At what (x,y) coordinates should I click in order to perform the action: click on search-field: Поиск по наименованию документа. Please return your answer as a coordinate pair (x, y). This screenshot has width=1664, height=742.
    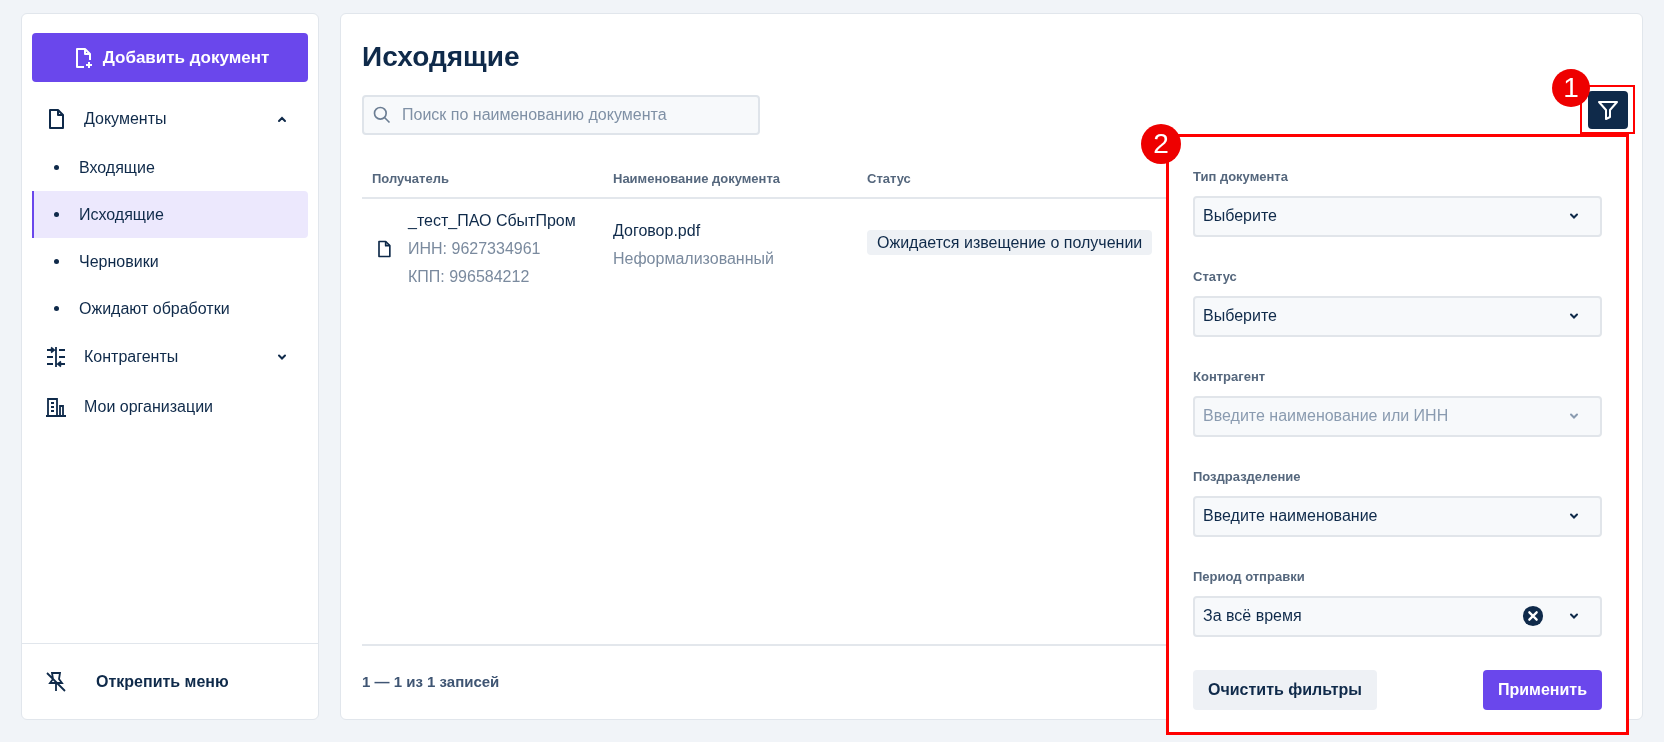
    Looking at the image, I should click on (561, 115).